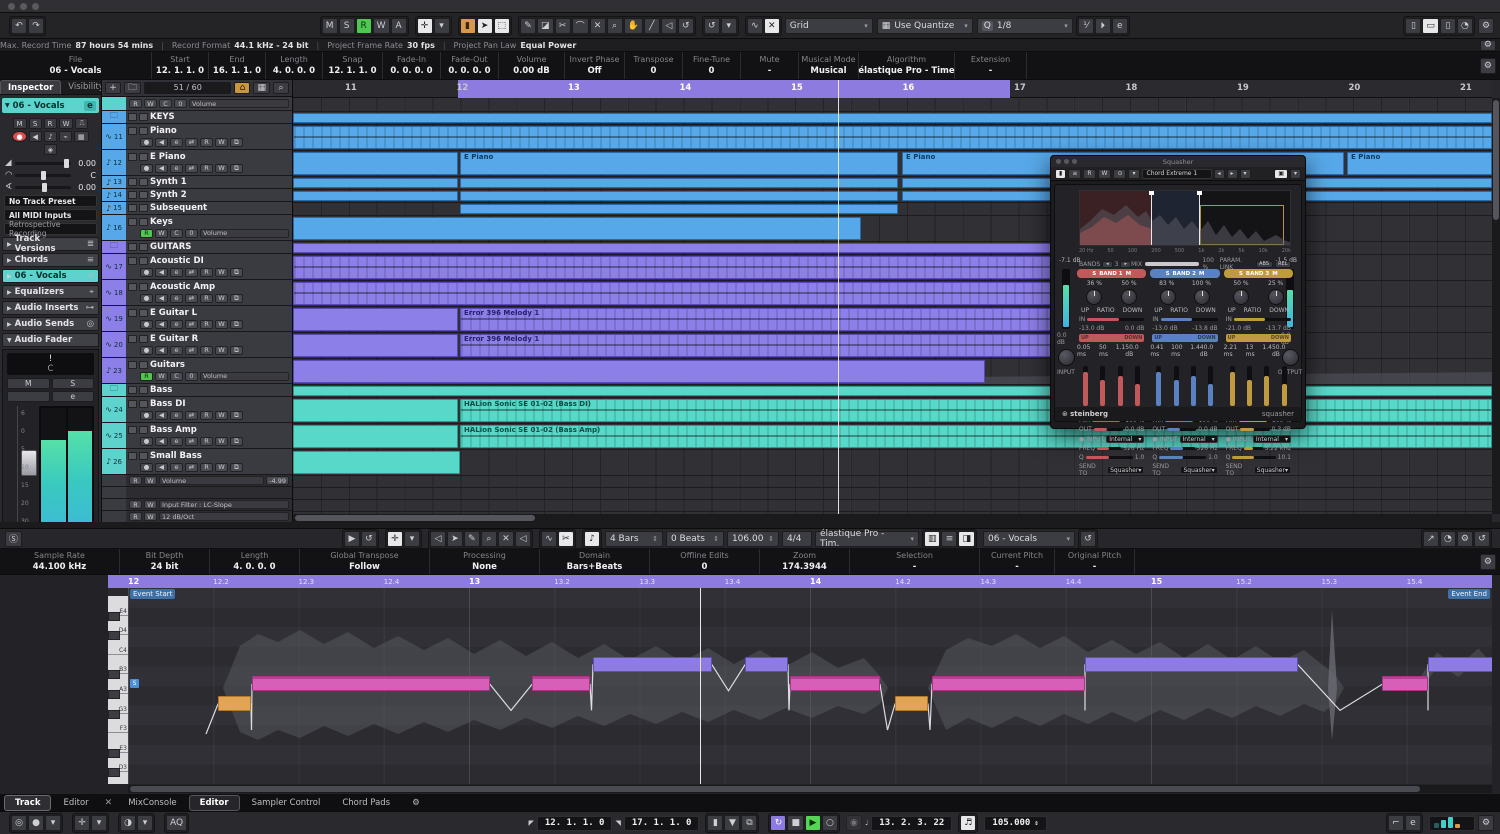 Image resolution: width=1500 pixels, height=834 pixels. I want to click on transport-position-value: 13. 2. 3. 22, so click(912, 823).